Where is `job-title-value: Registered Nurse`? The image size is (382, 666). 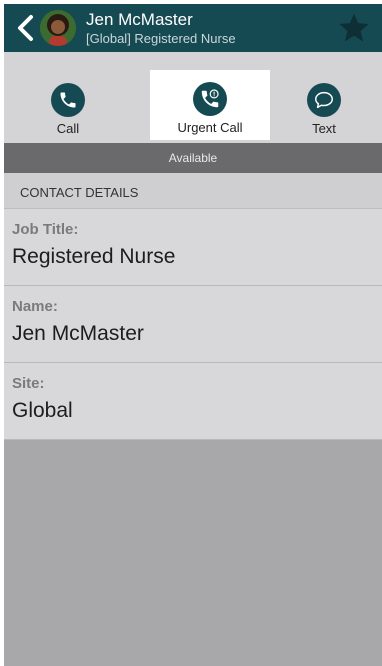 job-title-value: Registered Nurse is located at coordinates (94, 256).